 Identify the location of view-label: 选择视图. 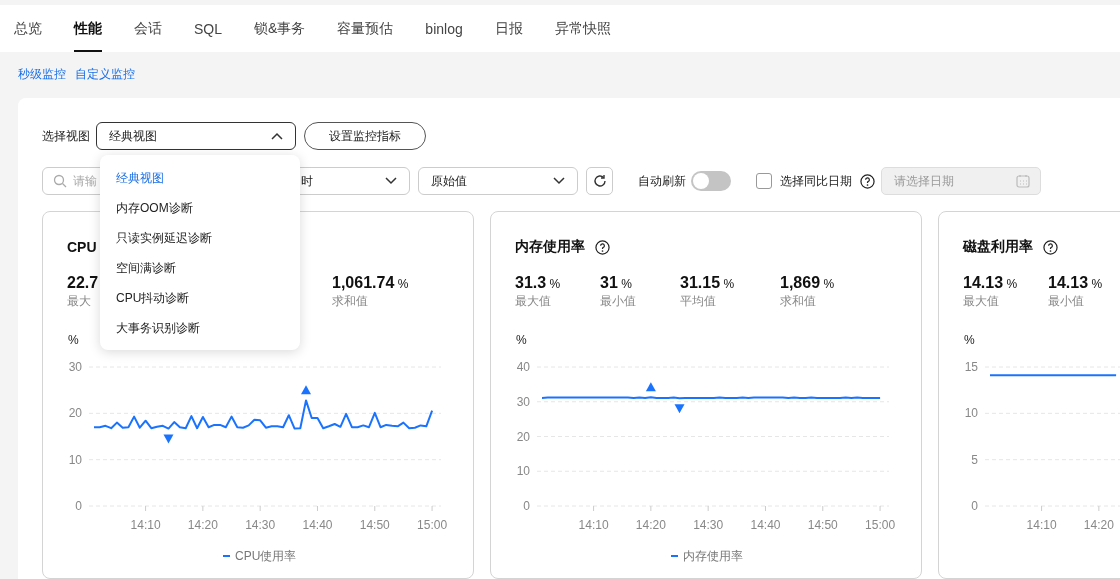
(66, 136).